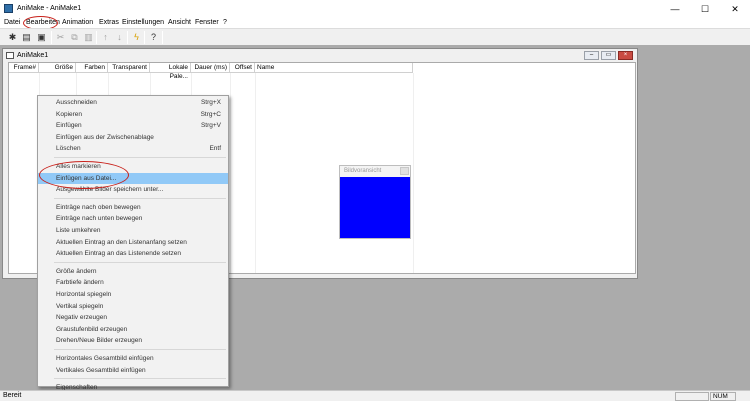 This screenshot has height=401, width=750. What do you see at coordinates (8, 8) in the screenshot?
I see `app-icon` at bounding box center [8, 8].